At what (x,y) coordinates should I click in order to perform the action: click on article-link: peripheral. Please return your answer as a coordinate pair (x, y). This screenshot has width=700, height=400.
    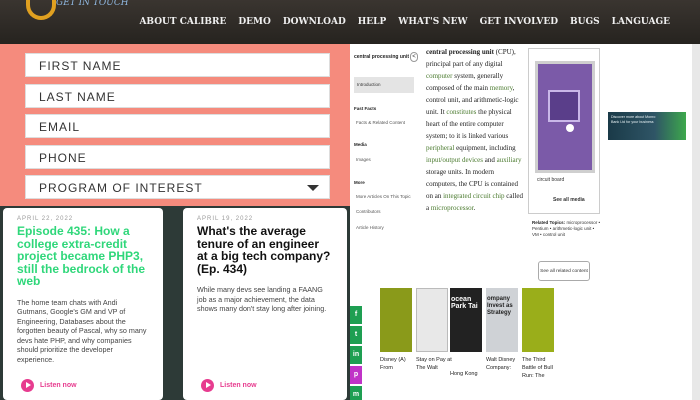
    Looking at the image, I should click on (440, 148).